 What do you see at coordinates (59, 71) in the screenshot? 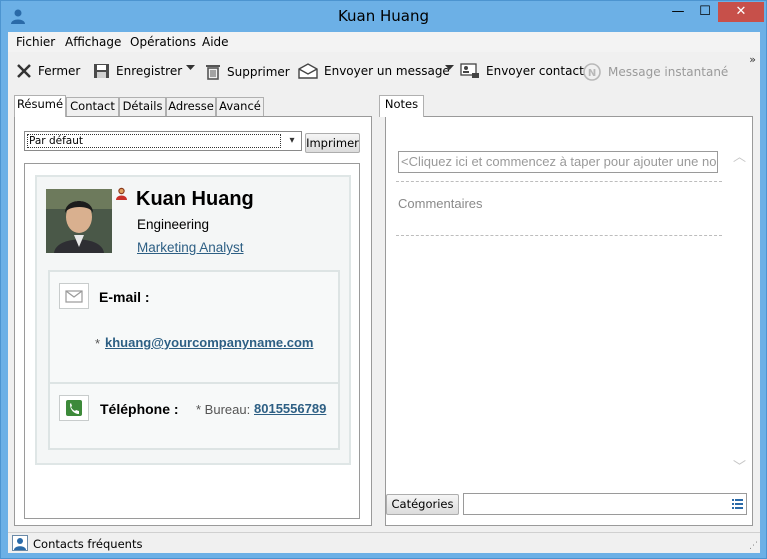
I see `close-contact-label: Fermer` at bounding box center [59, 71].